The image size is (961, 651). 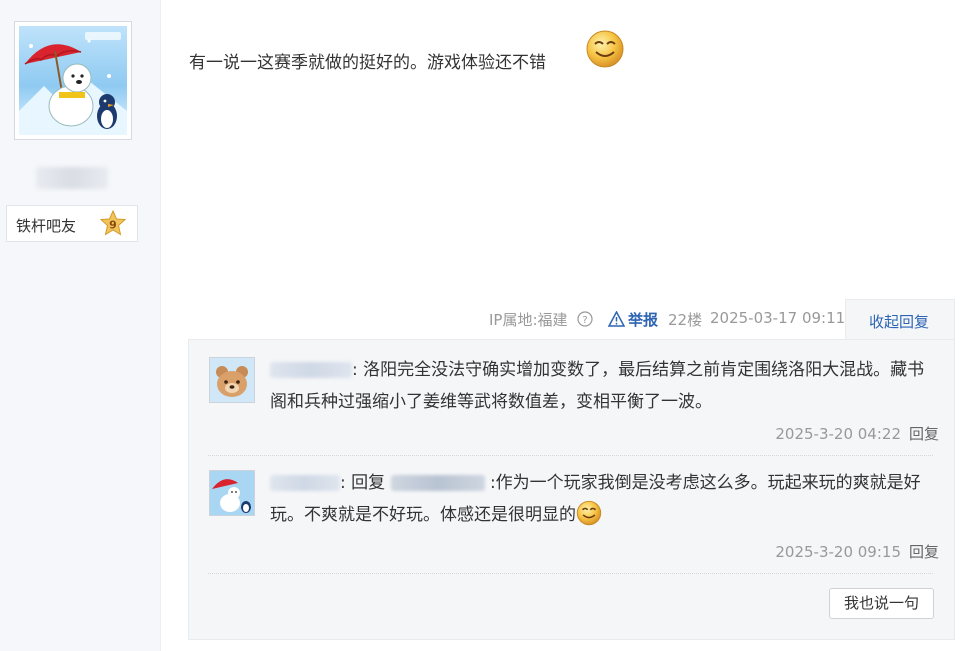 I want to click on post-time: 2025-03-17 09:11, so click(x=778, y=318).